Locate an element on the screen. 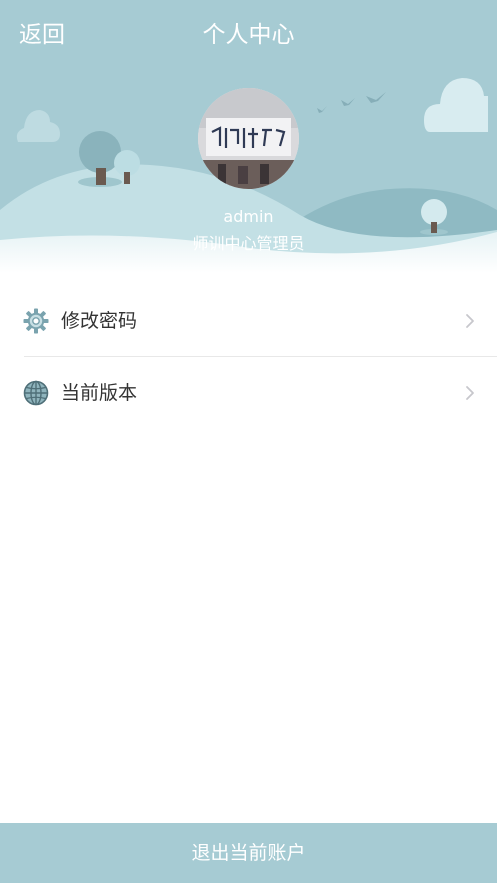  menu-item-label: 修改密码 is located at coordinates (99, 321).